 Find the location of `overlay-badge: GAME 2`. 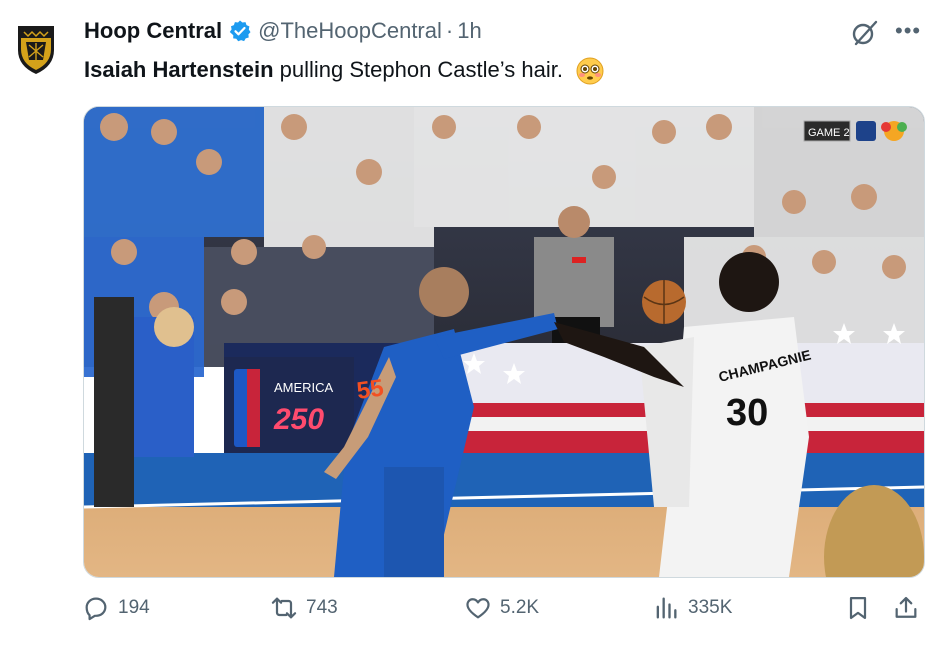

overlay-badge: GAME 2 is located at coordinates (829, 133).